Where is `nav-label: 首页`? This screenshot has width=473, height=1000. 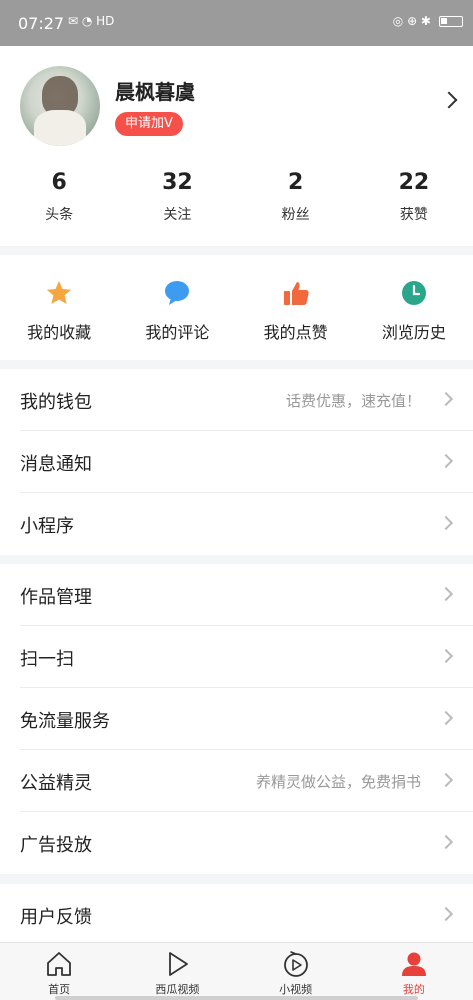
nav-label: 首页 is located at coordinates (59, 989).